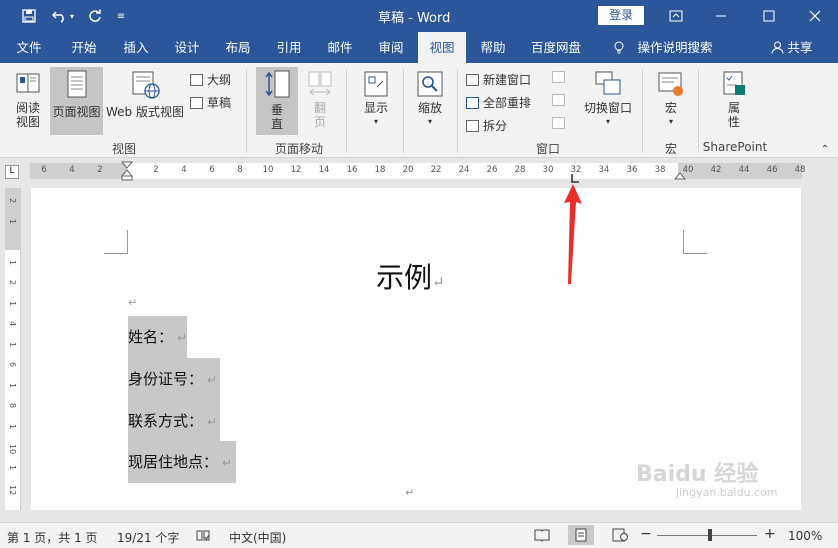  I want to click on vertical-ruler-tick-label: 6, so click(12, 365).